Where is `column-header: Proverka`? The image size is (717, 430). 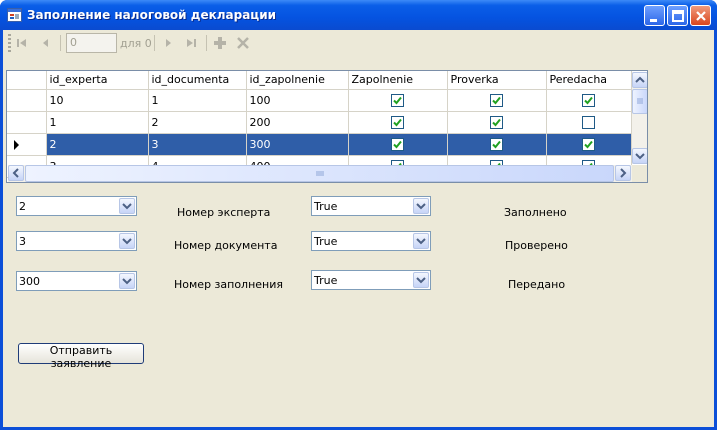 column-header: Proverka is located at coordinates (497, 80).